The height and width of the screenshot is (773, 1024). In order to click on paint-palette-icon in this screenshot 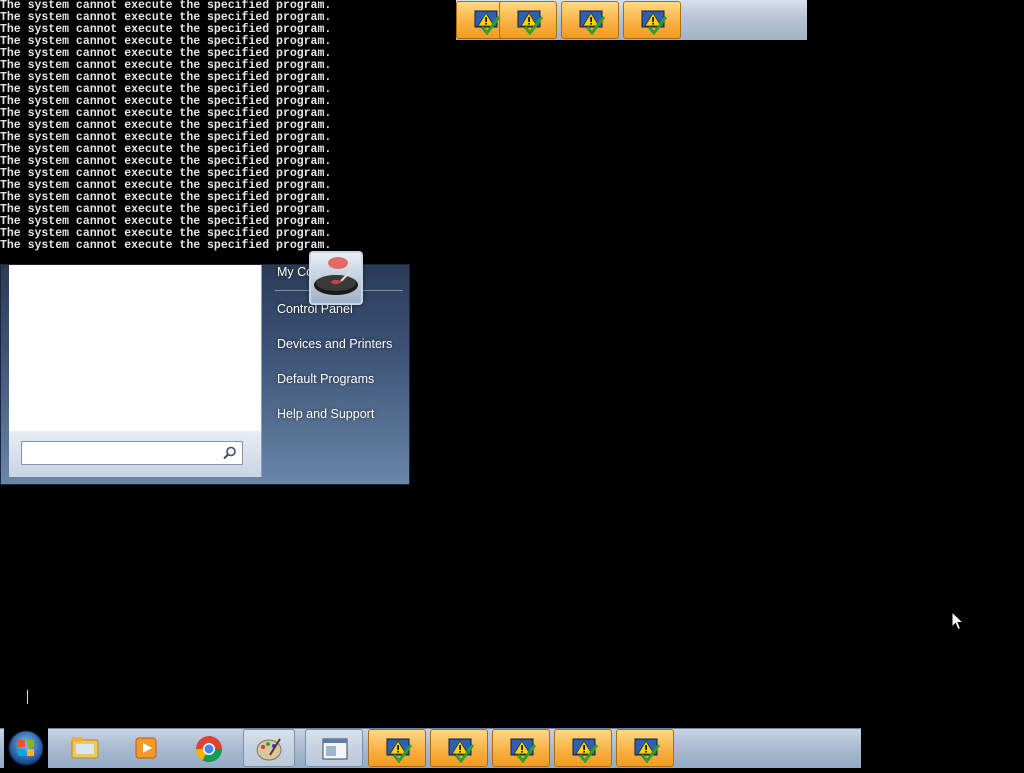, I will do `click(269, 749)`.